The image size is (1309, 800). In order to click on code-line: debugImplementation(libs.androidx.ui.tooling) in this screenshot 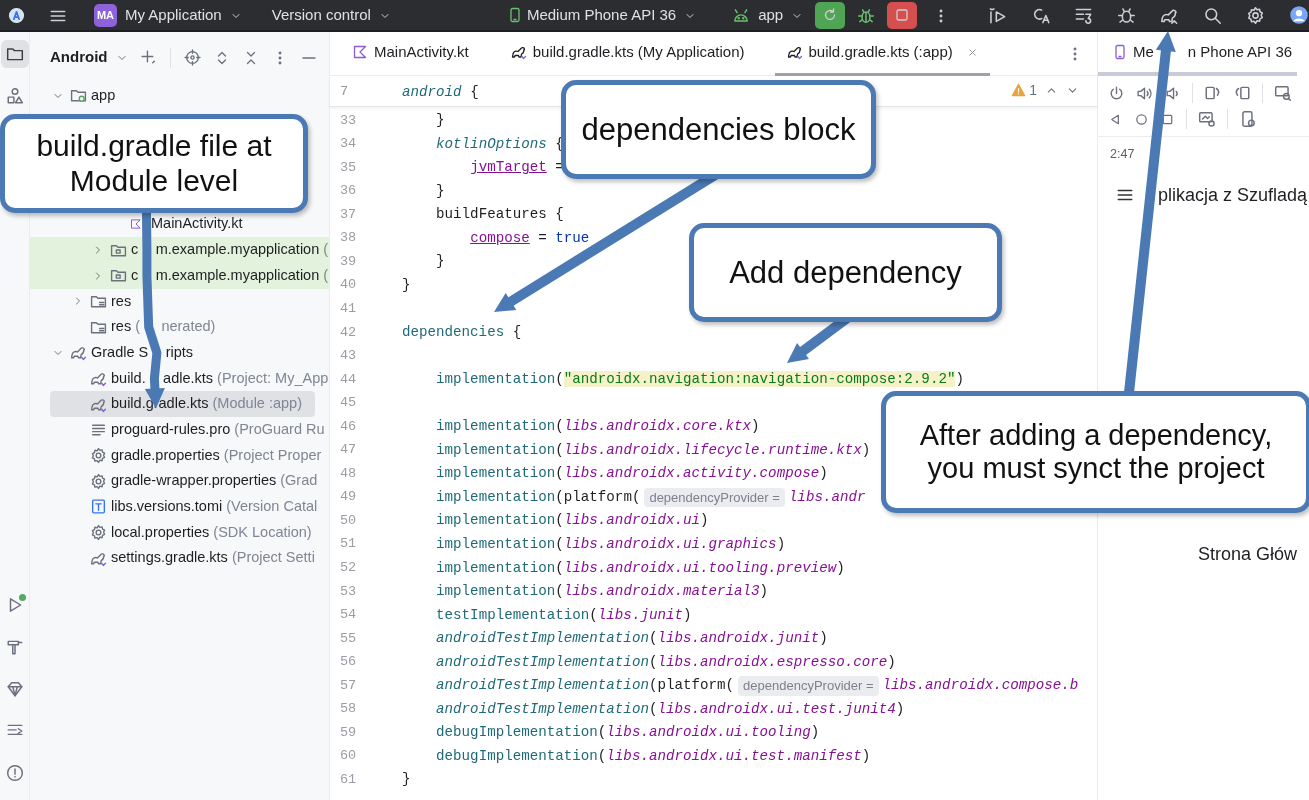, I will do `click(627, 733)`.